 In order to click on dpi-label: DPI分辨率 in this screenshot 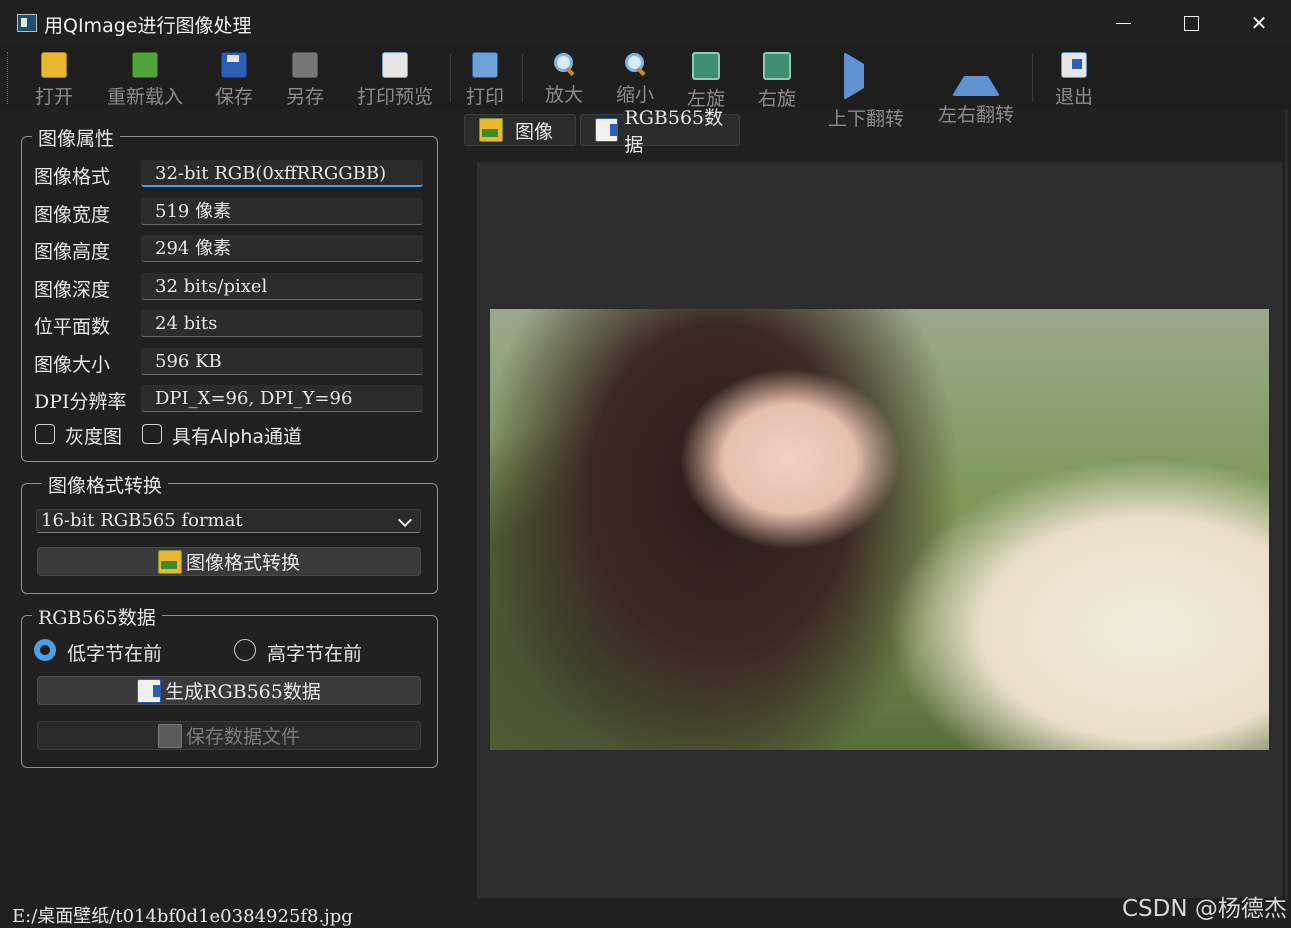, I will do `click(80, 402)`.